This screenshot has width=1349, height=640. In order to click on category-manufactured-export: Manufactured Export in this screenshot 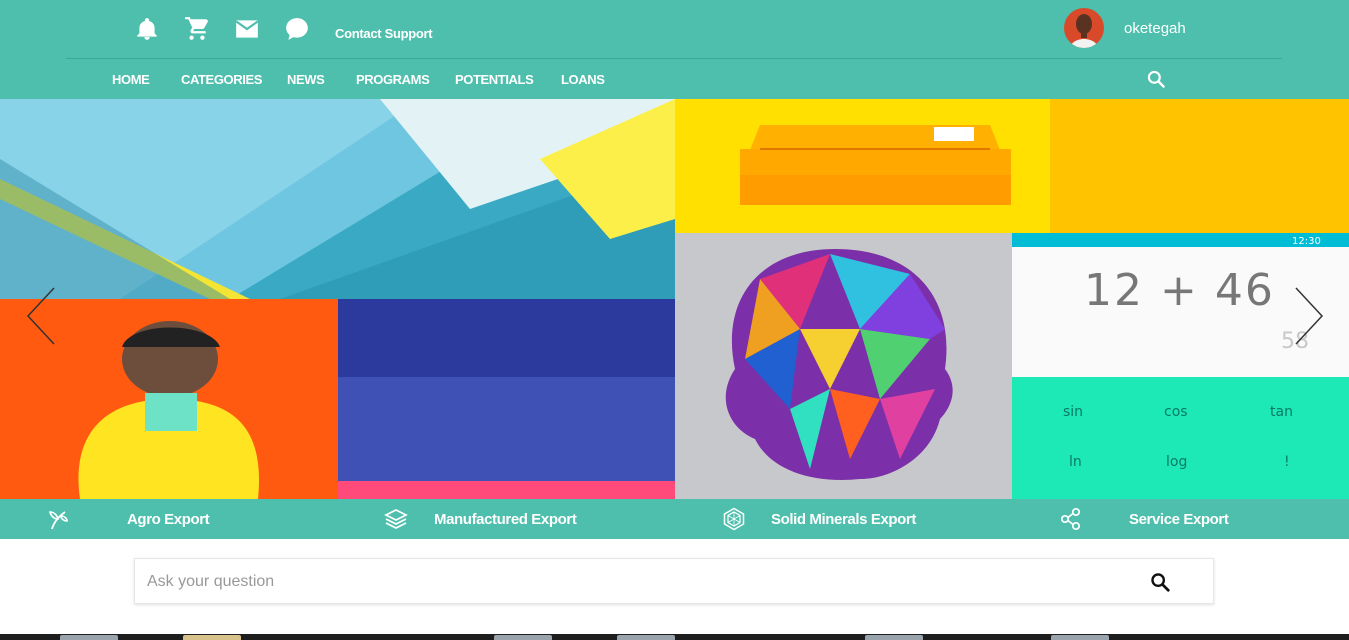, I will do `click(484, 519)`.